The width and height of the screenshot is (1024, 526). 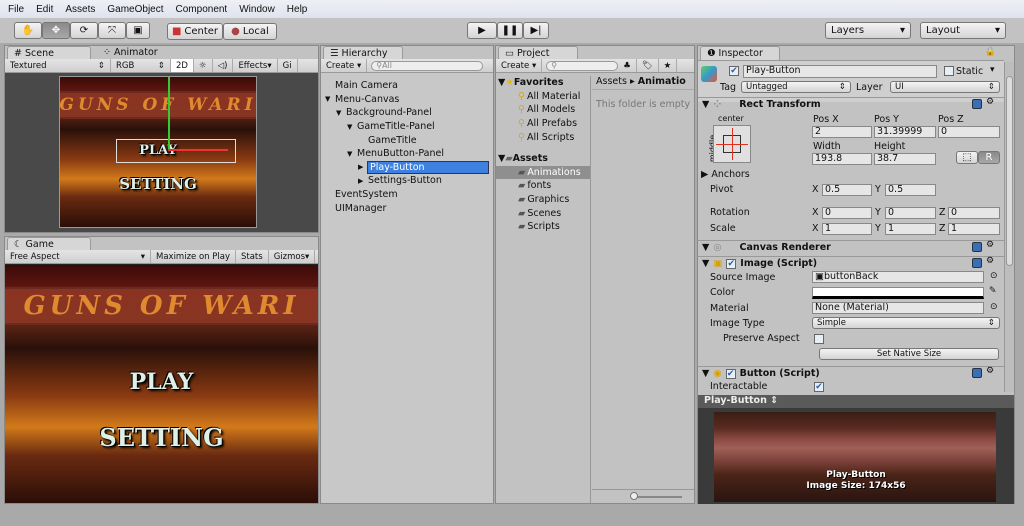 I want to click on move-tool-button: ✥, so click(x=56, y=30).